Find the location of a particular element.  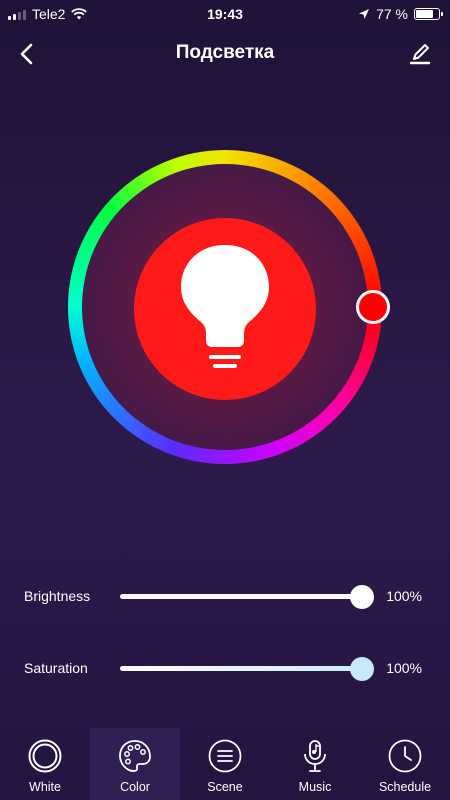

status-right: 77 % is located at coordinates (400, 14).